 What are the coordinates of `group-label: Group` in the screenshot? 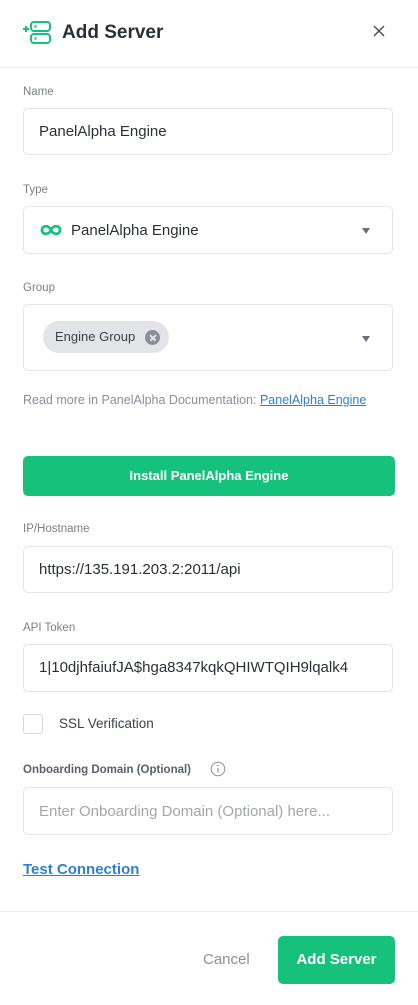 It's located at (39, 288).